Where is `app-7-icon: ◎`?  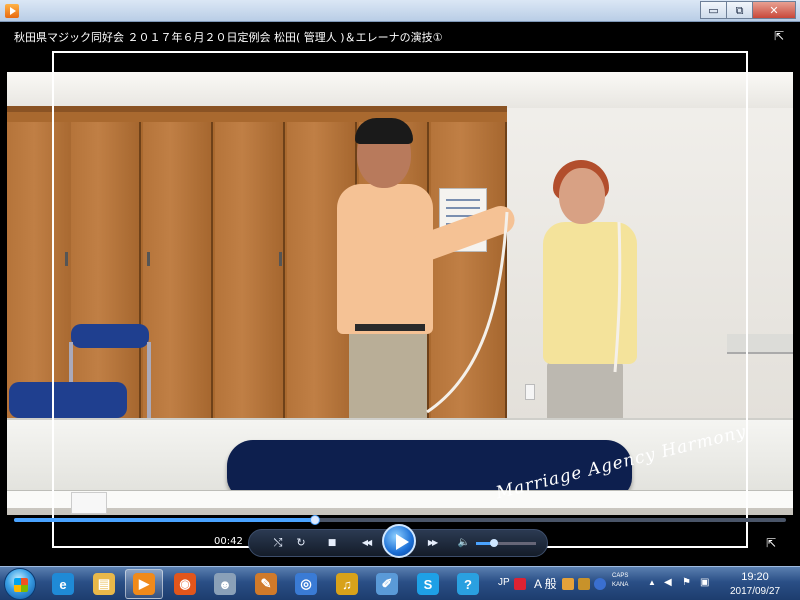 app-7-icon: ◎ is located at coordinates (306, 584).